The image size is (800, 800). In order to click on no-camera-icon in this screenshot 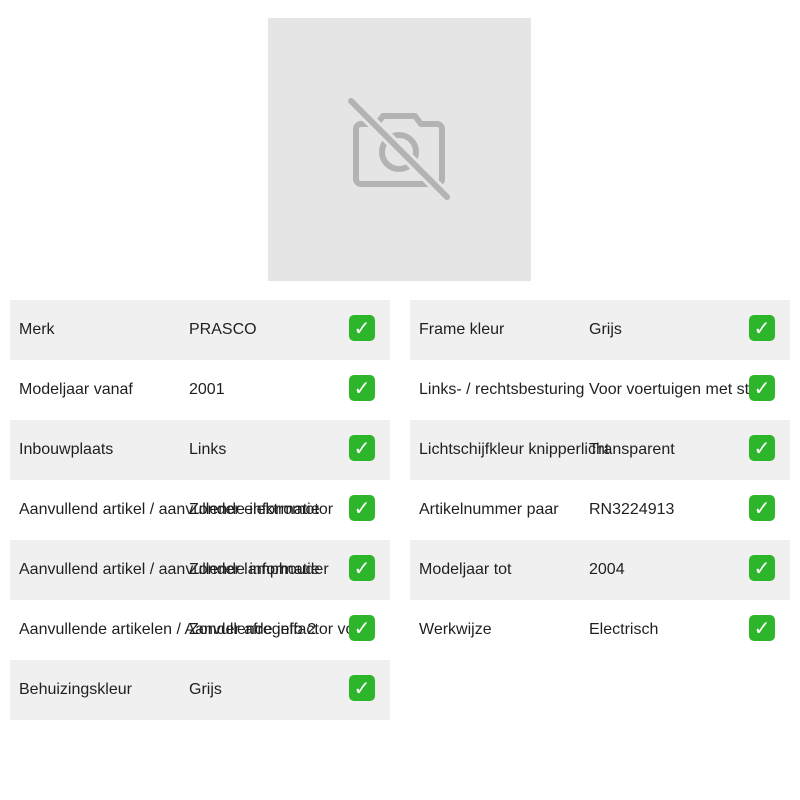, I will do `click(399, 149)`.